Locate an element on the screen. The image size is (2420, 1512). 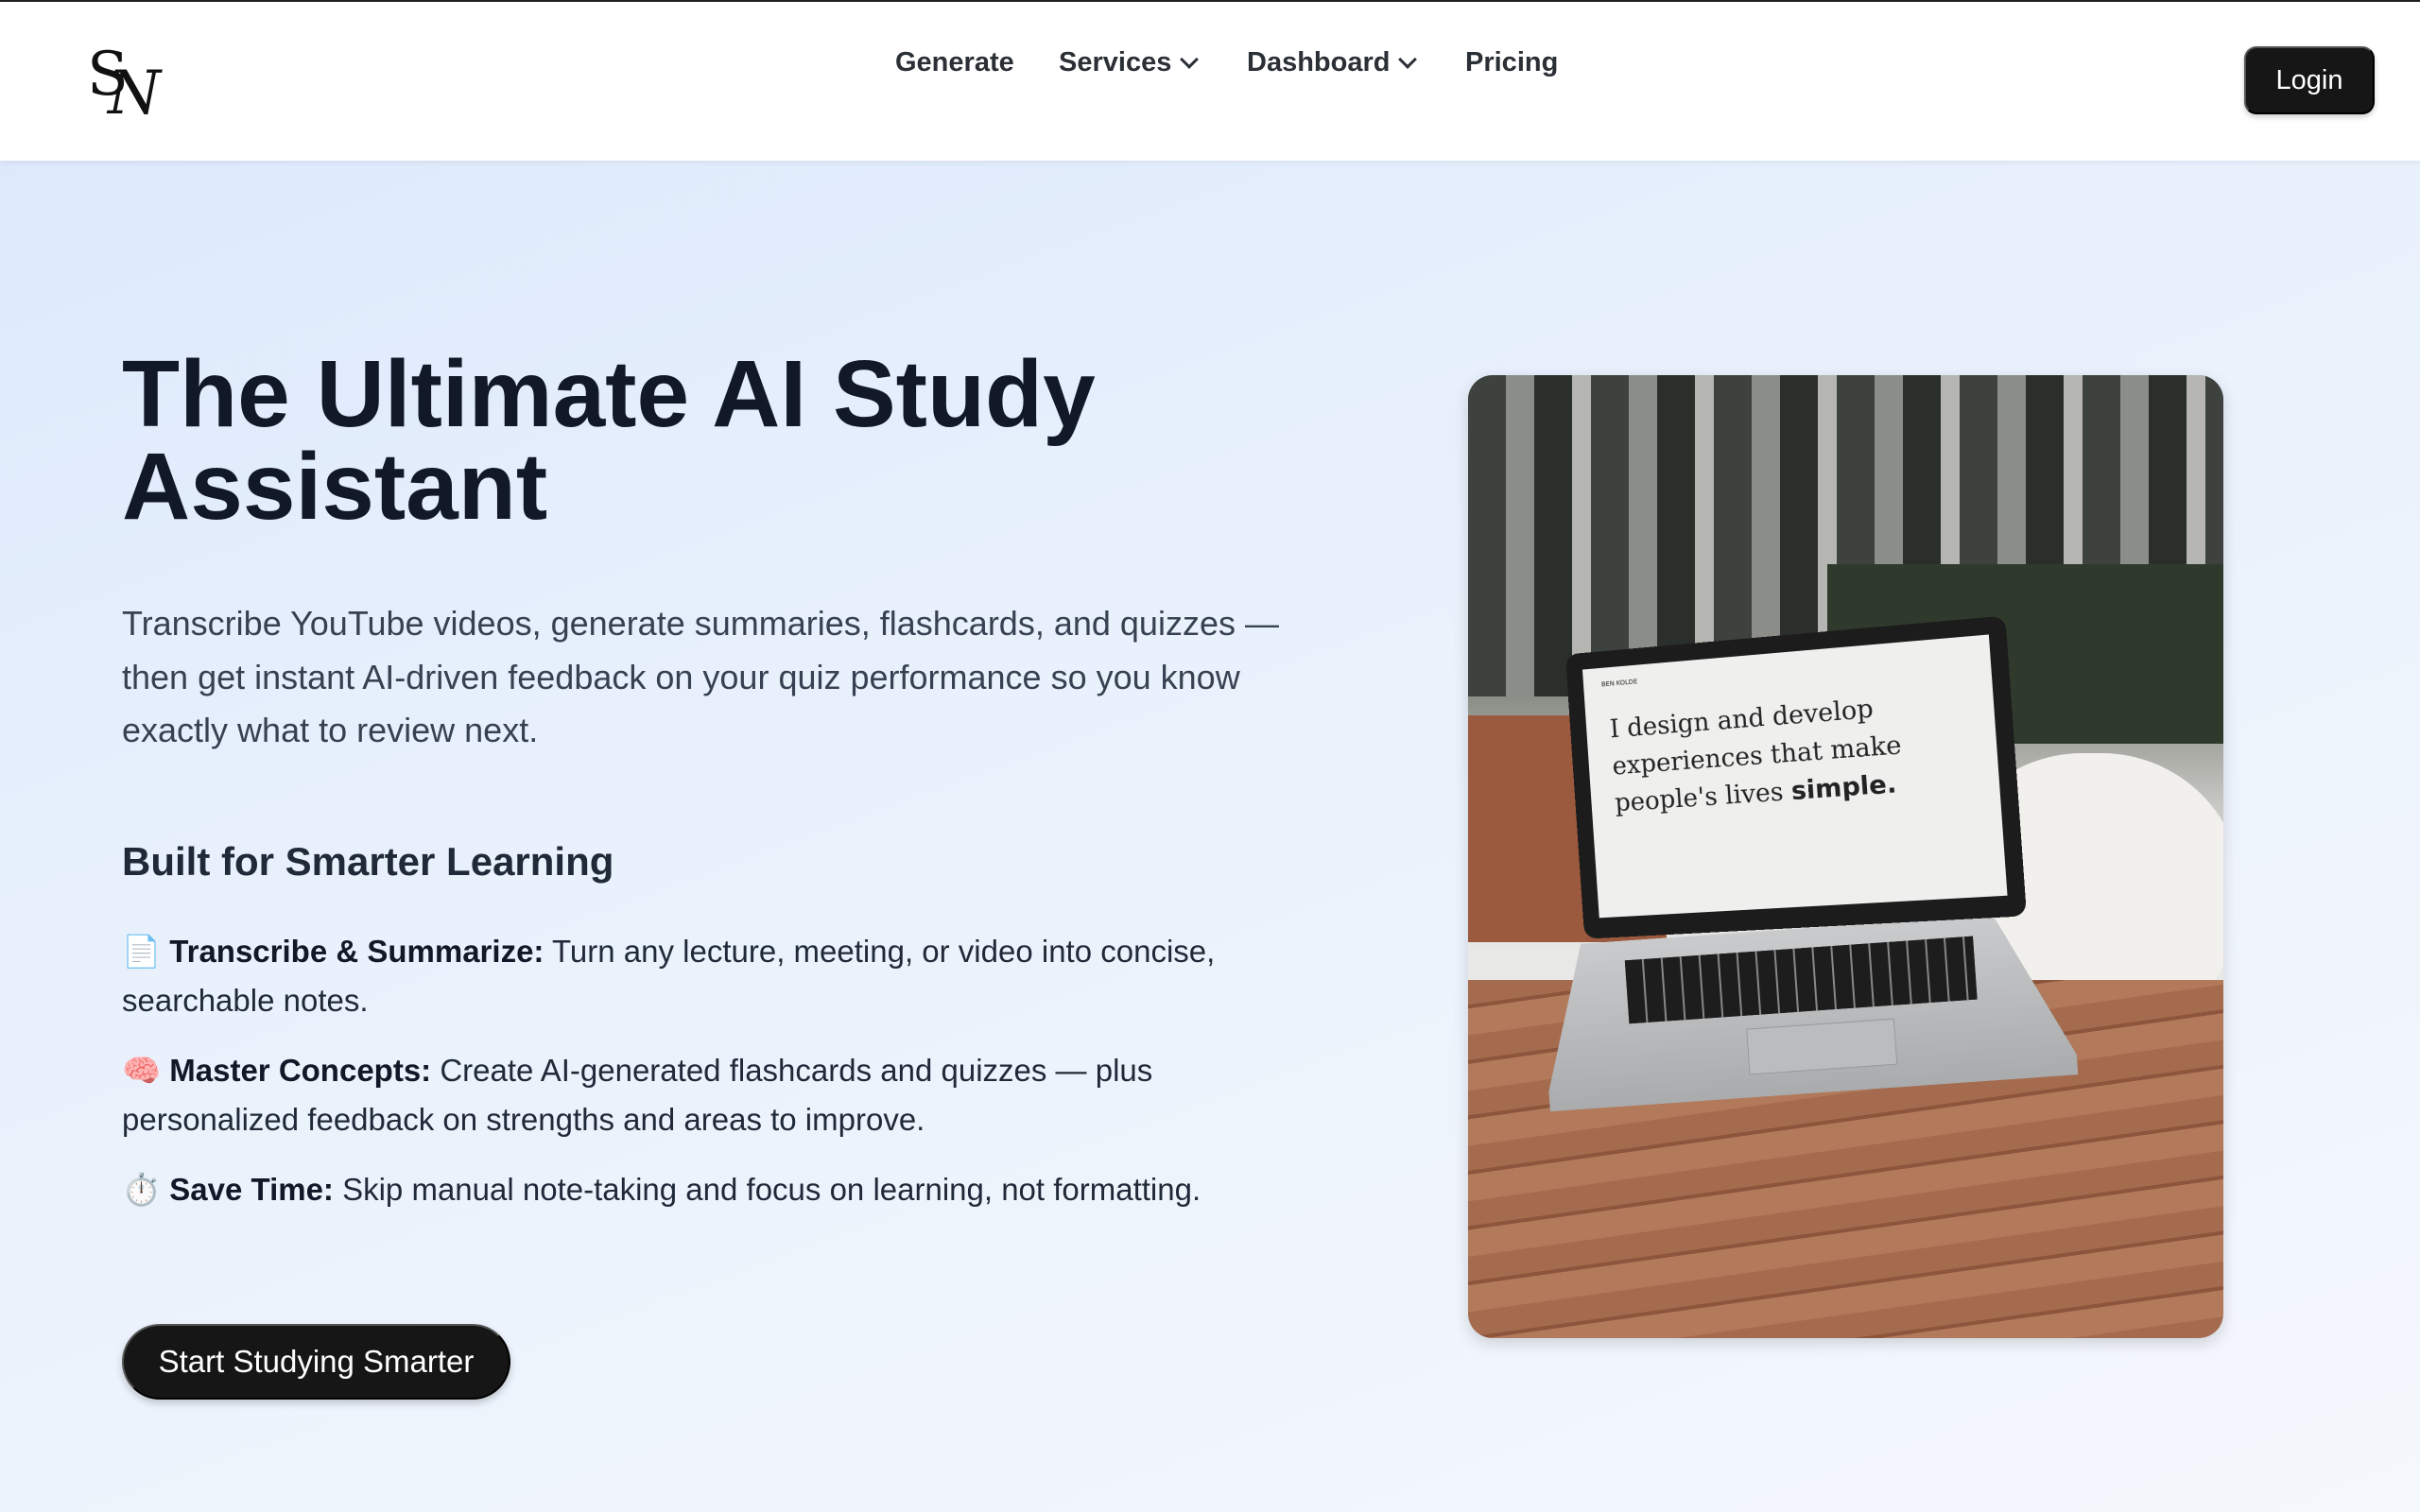
feature-title: Save Time: is located at coordinates (251, 1189).